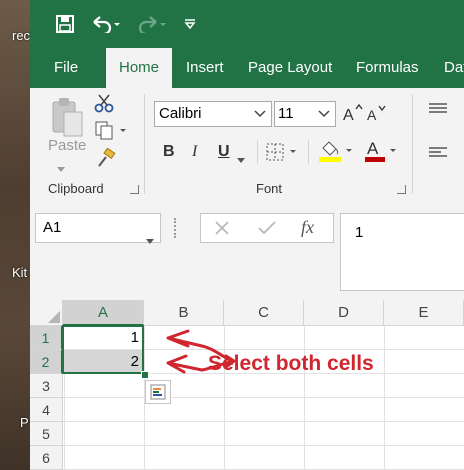  What do you see at coordinates (20, 272) in the screenshot?
I see `desktop-label: Kit` at bounding box center [20, 272].